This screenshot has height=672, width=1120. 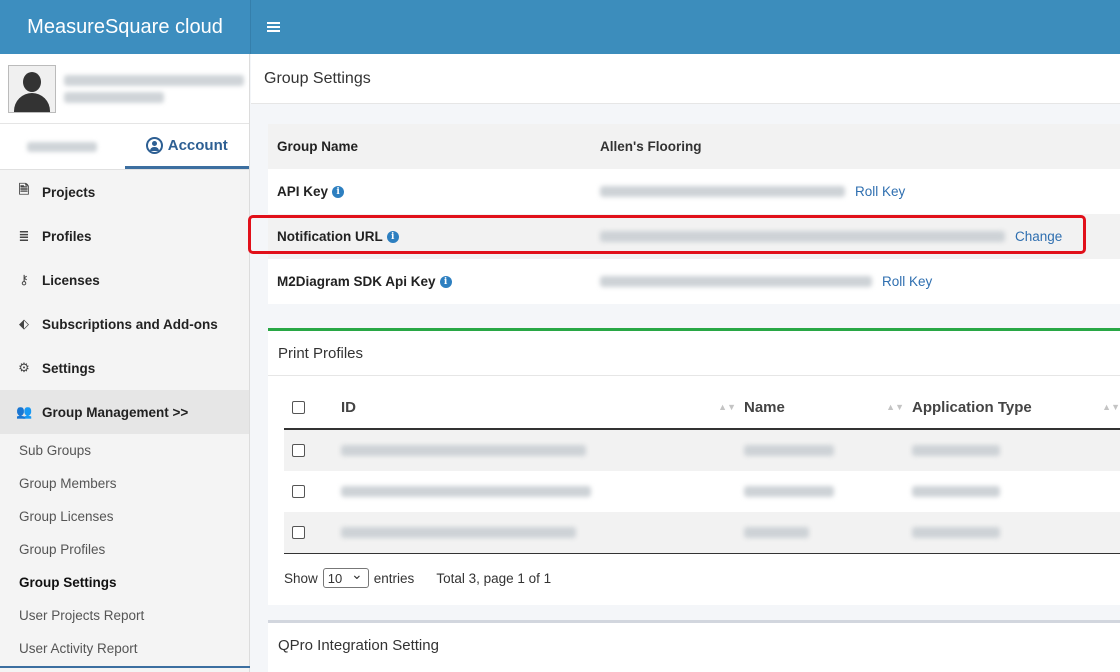 What do you see at coordinates (24, 411) in the screenshot?
I see `users-icon: 👥` at bounding box center [24, 411].